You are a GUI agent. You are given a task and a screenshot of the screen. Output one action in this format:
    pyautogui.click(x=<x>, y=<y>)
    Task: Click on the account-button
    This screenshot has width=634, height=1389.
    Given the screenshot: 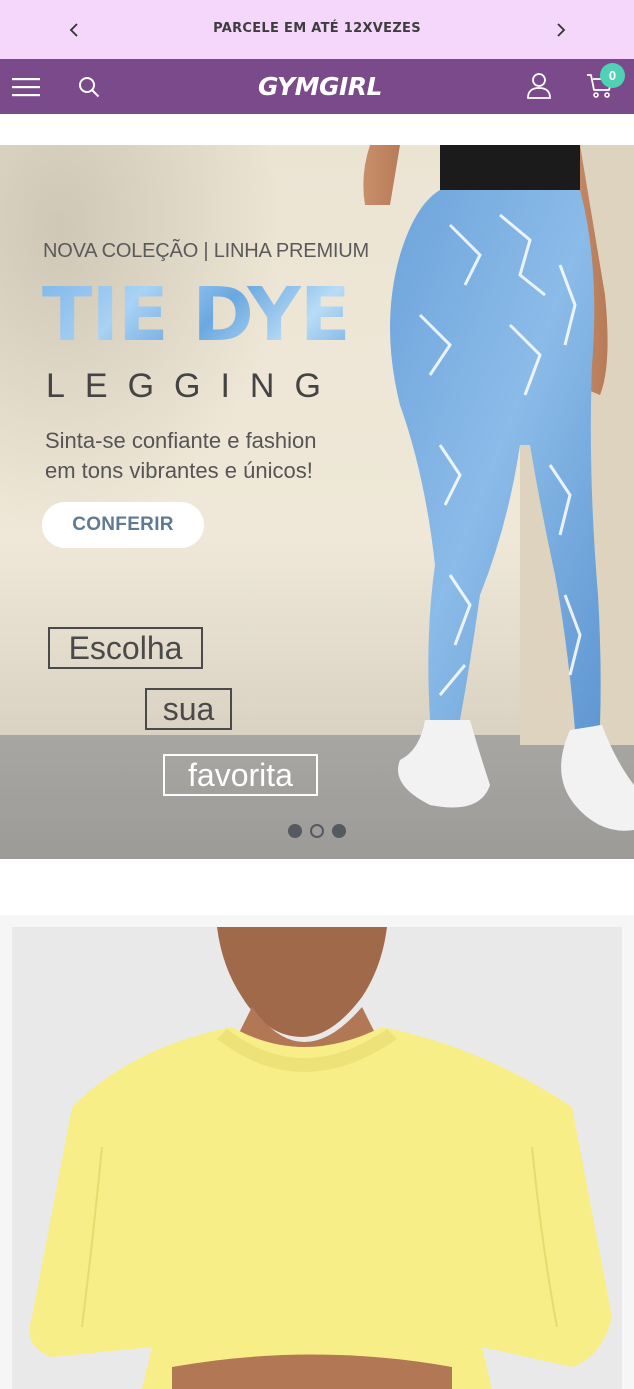 What is the action you would take?
    pyautogui.click(x=539, y=86)
    